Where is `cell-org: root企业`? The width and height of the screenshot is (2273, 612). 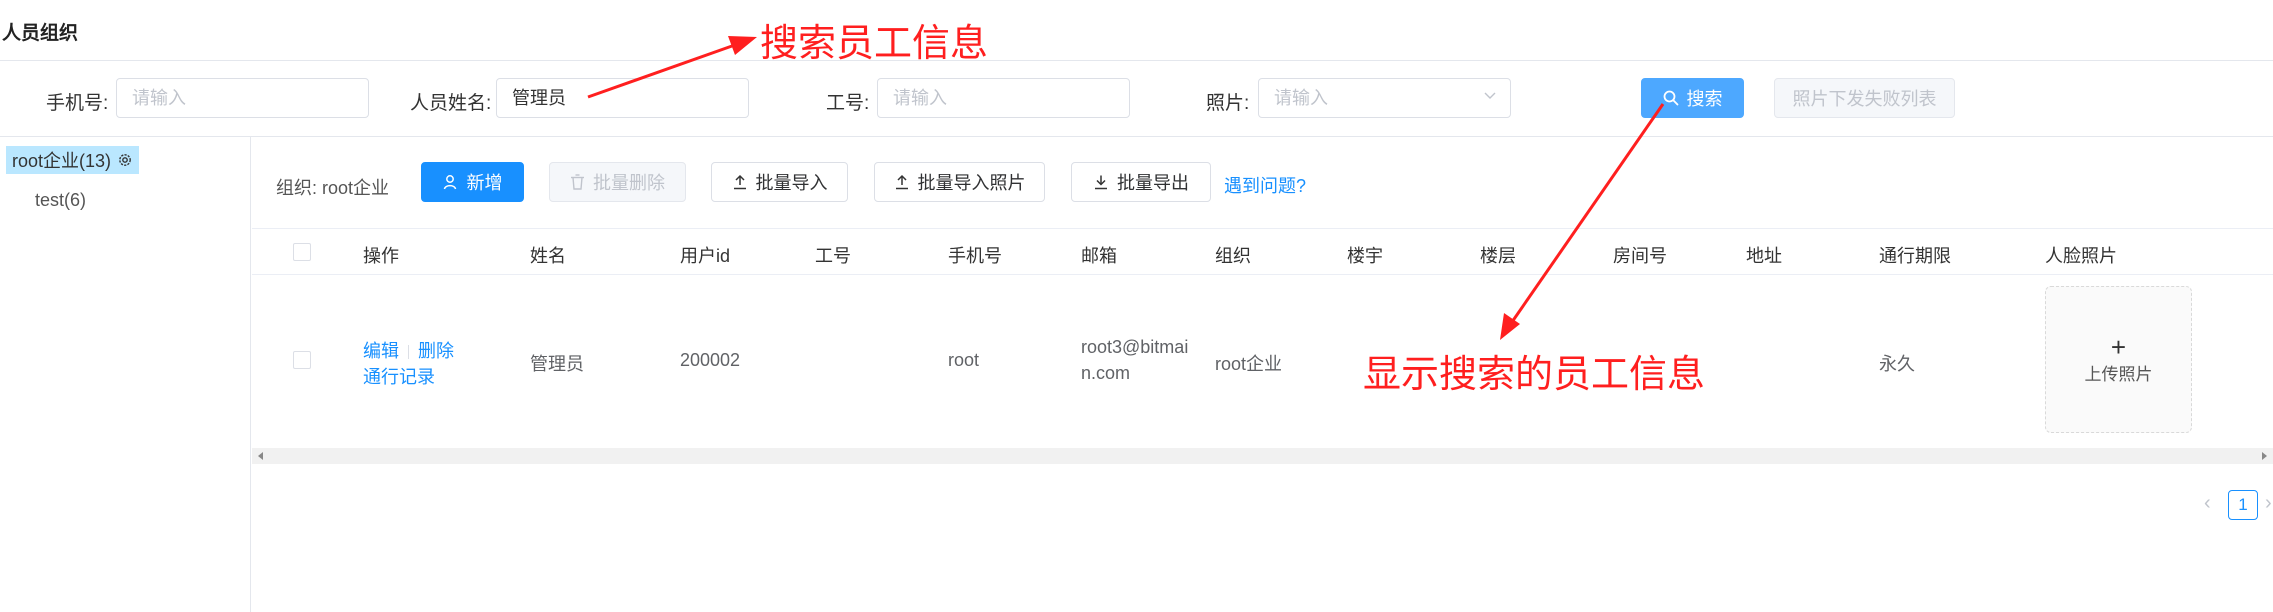 cell-org: root企业 is located at coordinates (1249, 364).